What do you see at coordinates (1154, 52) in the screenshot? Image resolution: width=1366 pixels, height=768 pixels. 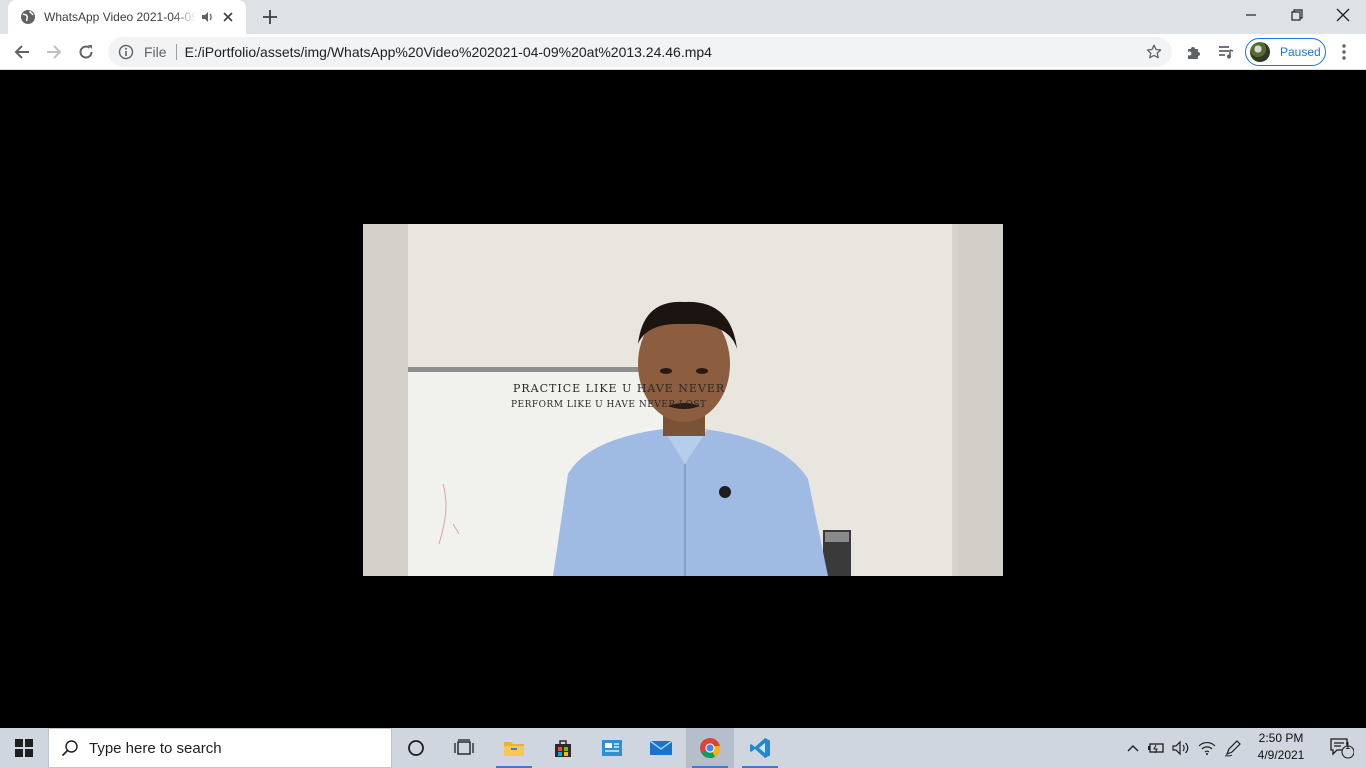 I see `bookmark-star-icon` at bounding box center [1154, 52].